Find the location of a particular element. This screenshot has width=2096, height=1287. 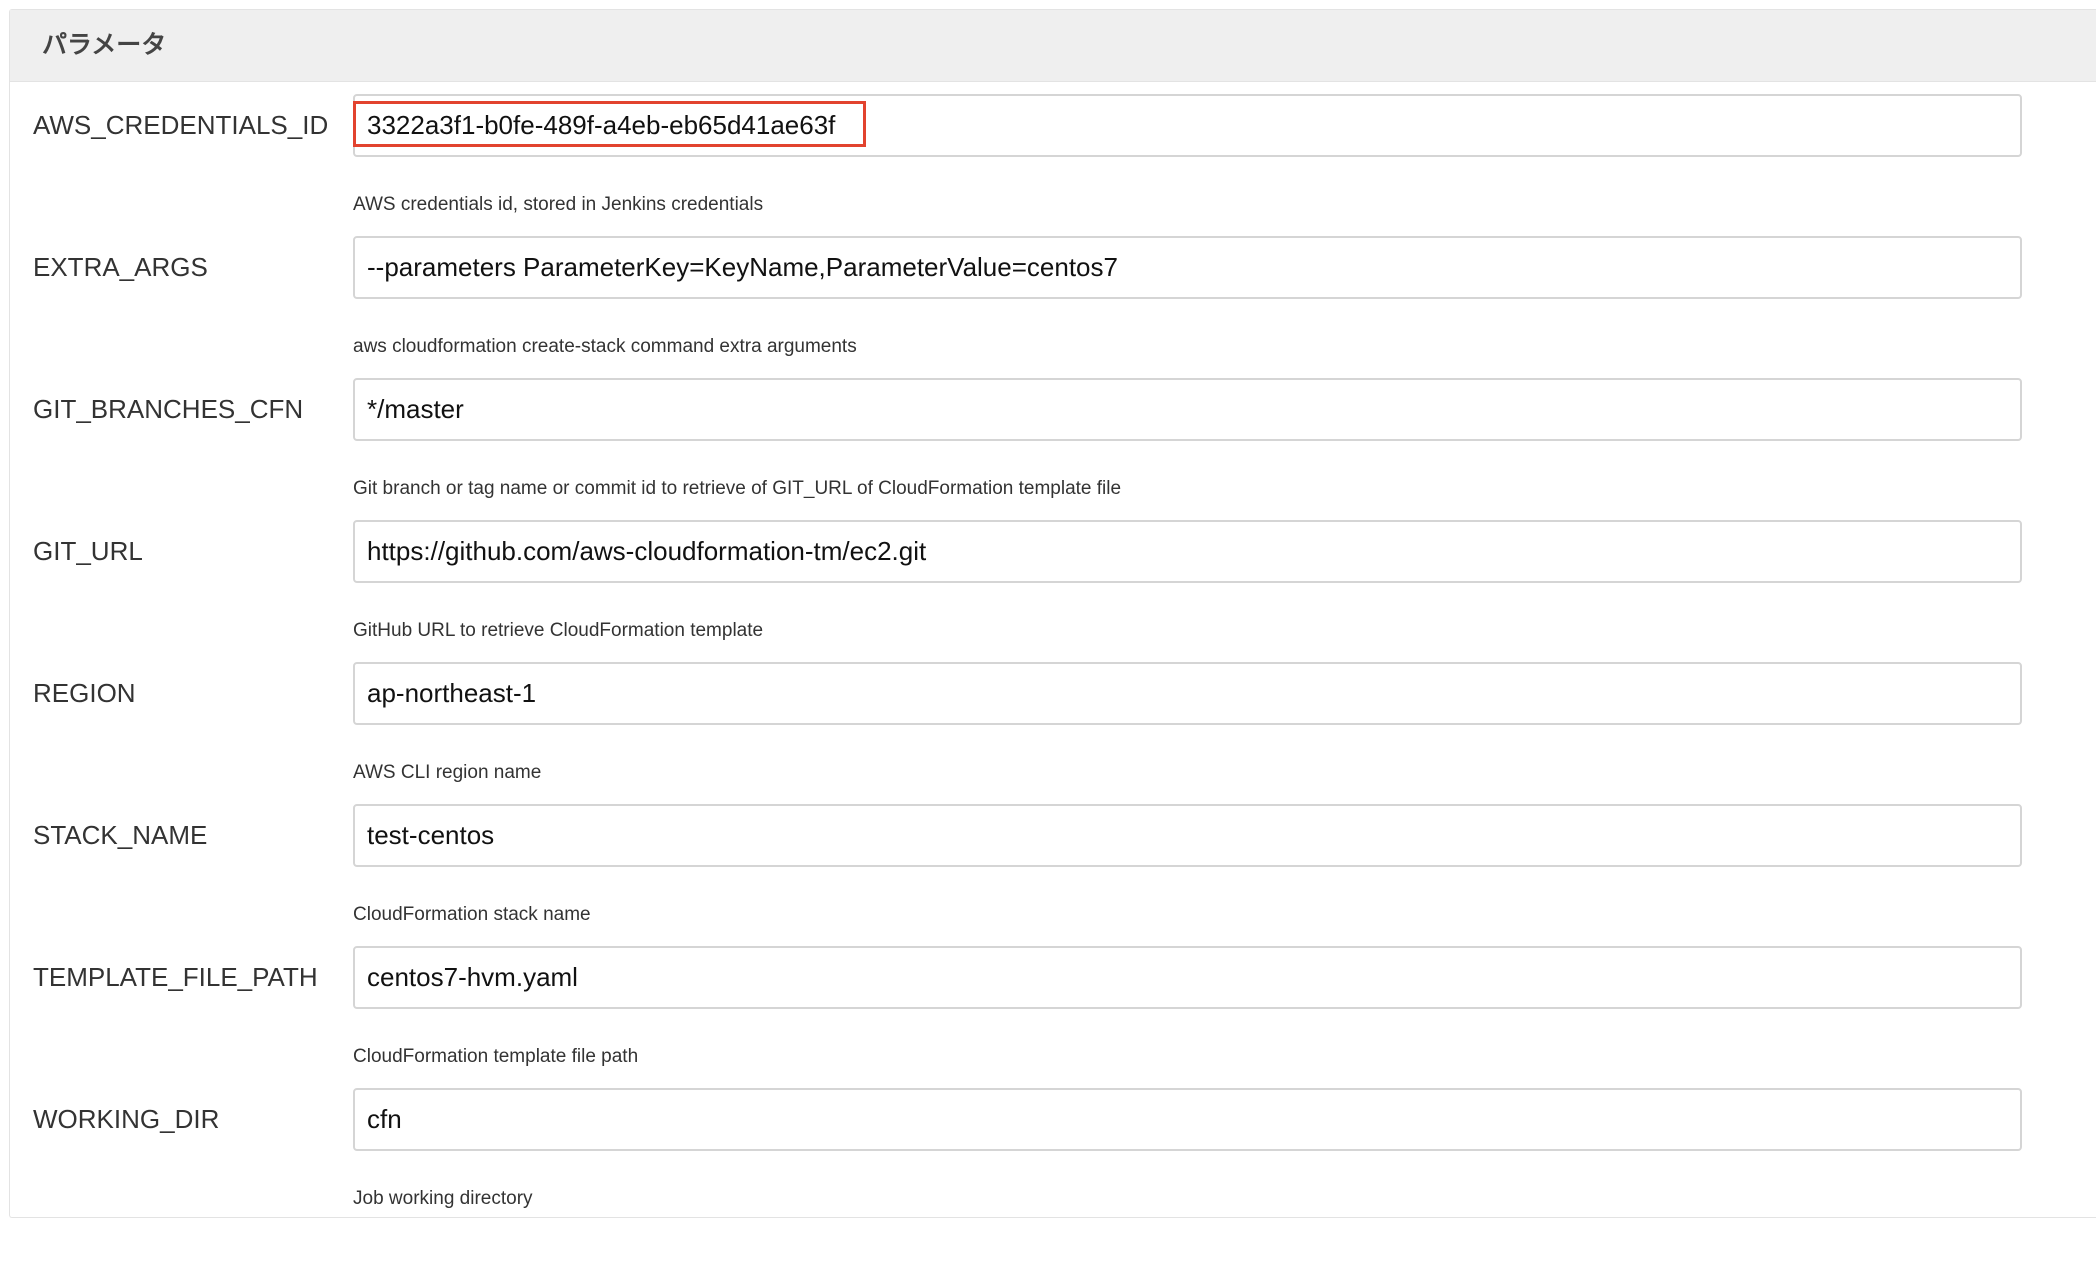

param-name-working-dir: WORKING_DIR is located at coordinates (126, 1119).